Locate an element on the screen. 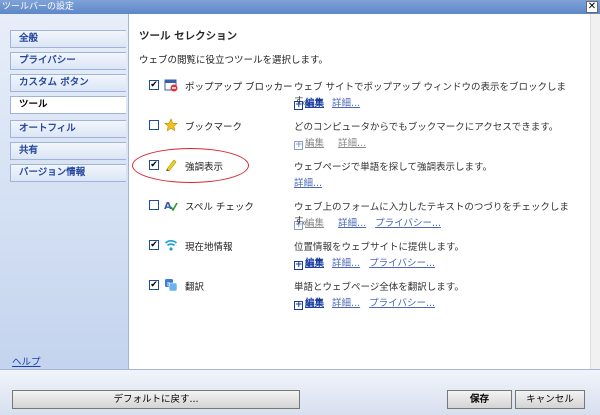 The width and height of the screenshot is (600, 415). footer-bar: デフォルトに戻す... 保存 キャンセル is located at coordinates (300, 392).